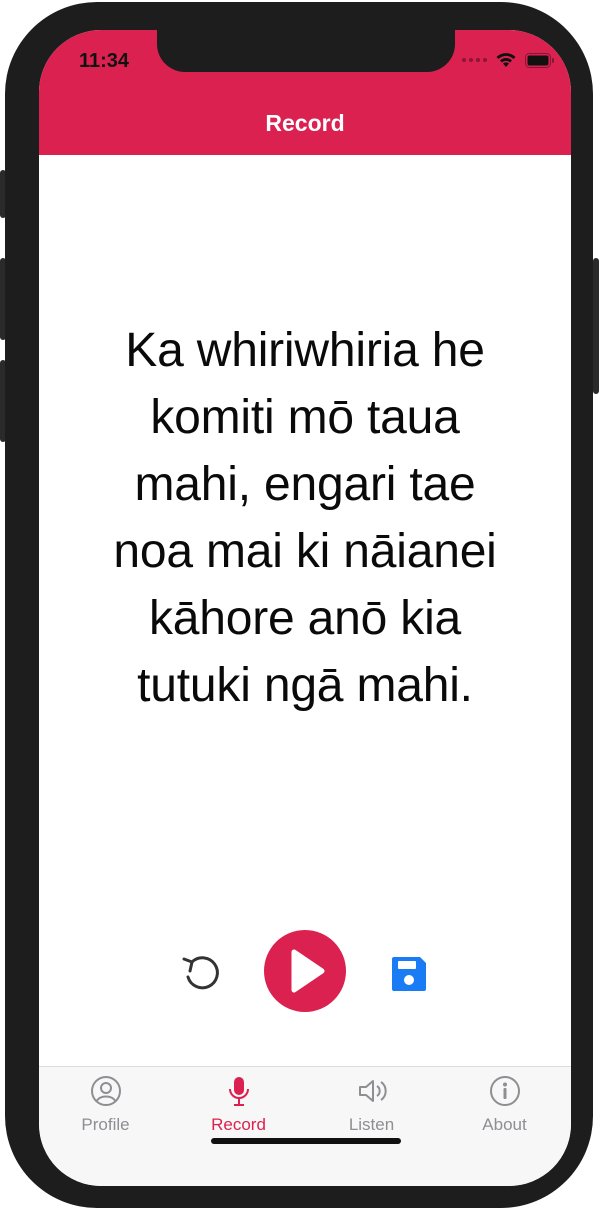 Image resolution: width=600 pixels, height=1212 pixels. I want to click on status-icons, so click(508, 60).